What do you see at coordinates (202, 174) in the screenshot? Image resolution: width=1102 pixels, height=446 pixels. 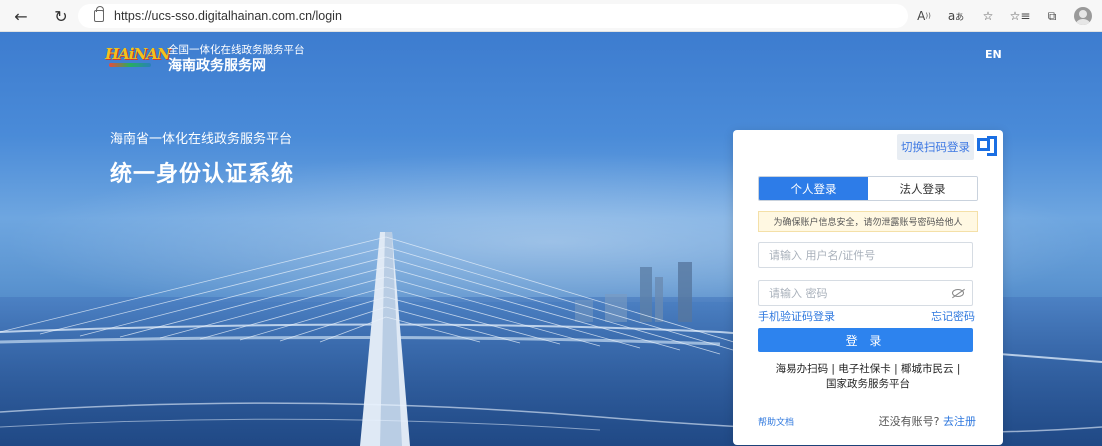 I see `hero-title: 统一身份认证系统` at bounding box center [202, 174].